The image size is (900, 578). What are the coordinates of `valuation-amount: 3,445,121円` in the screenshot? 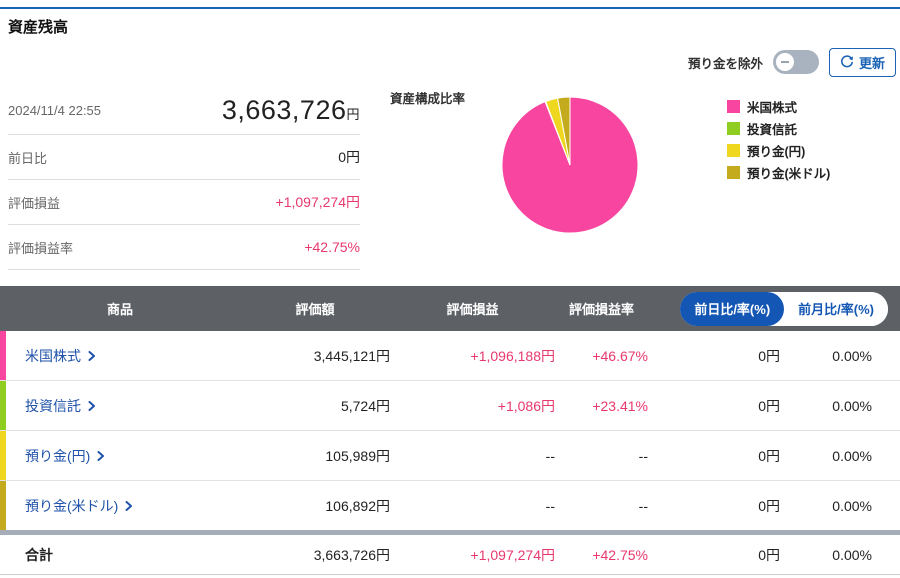 It's located at (351, 355).